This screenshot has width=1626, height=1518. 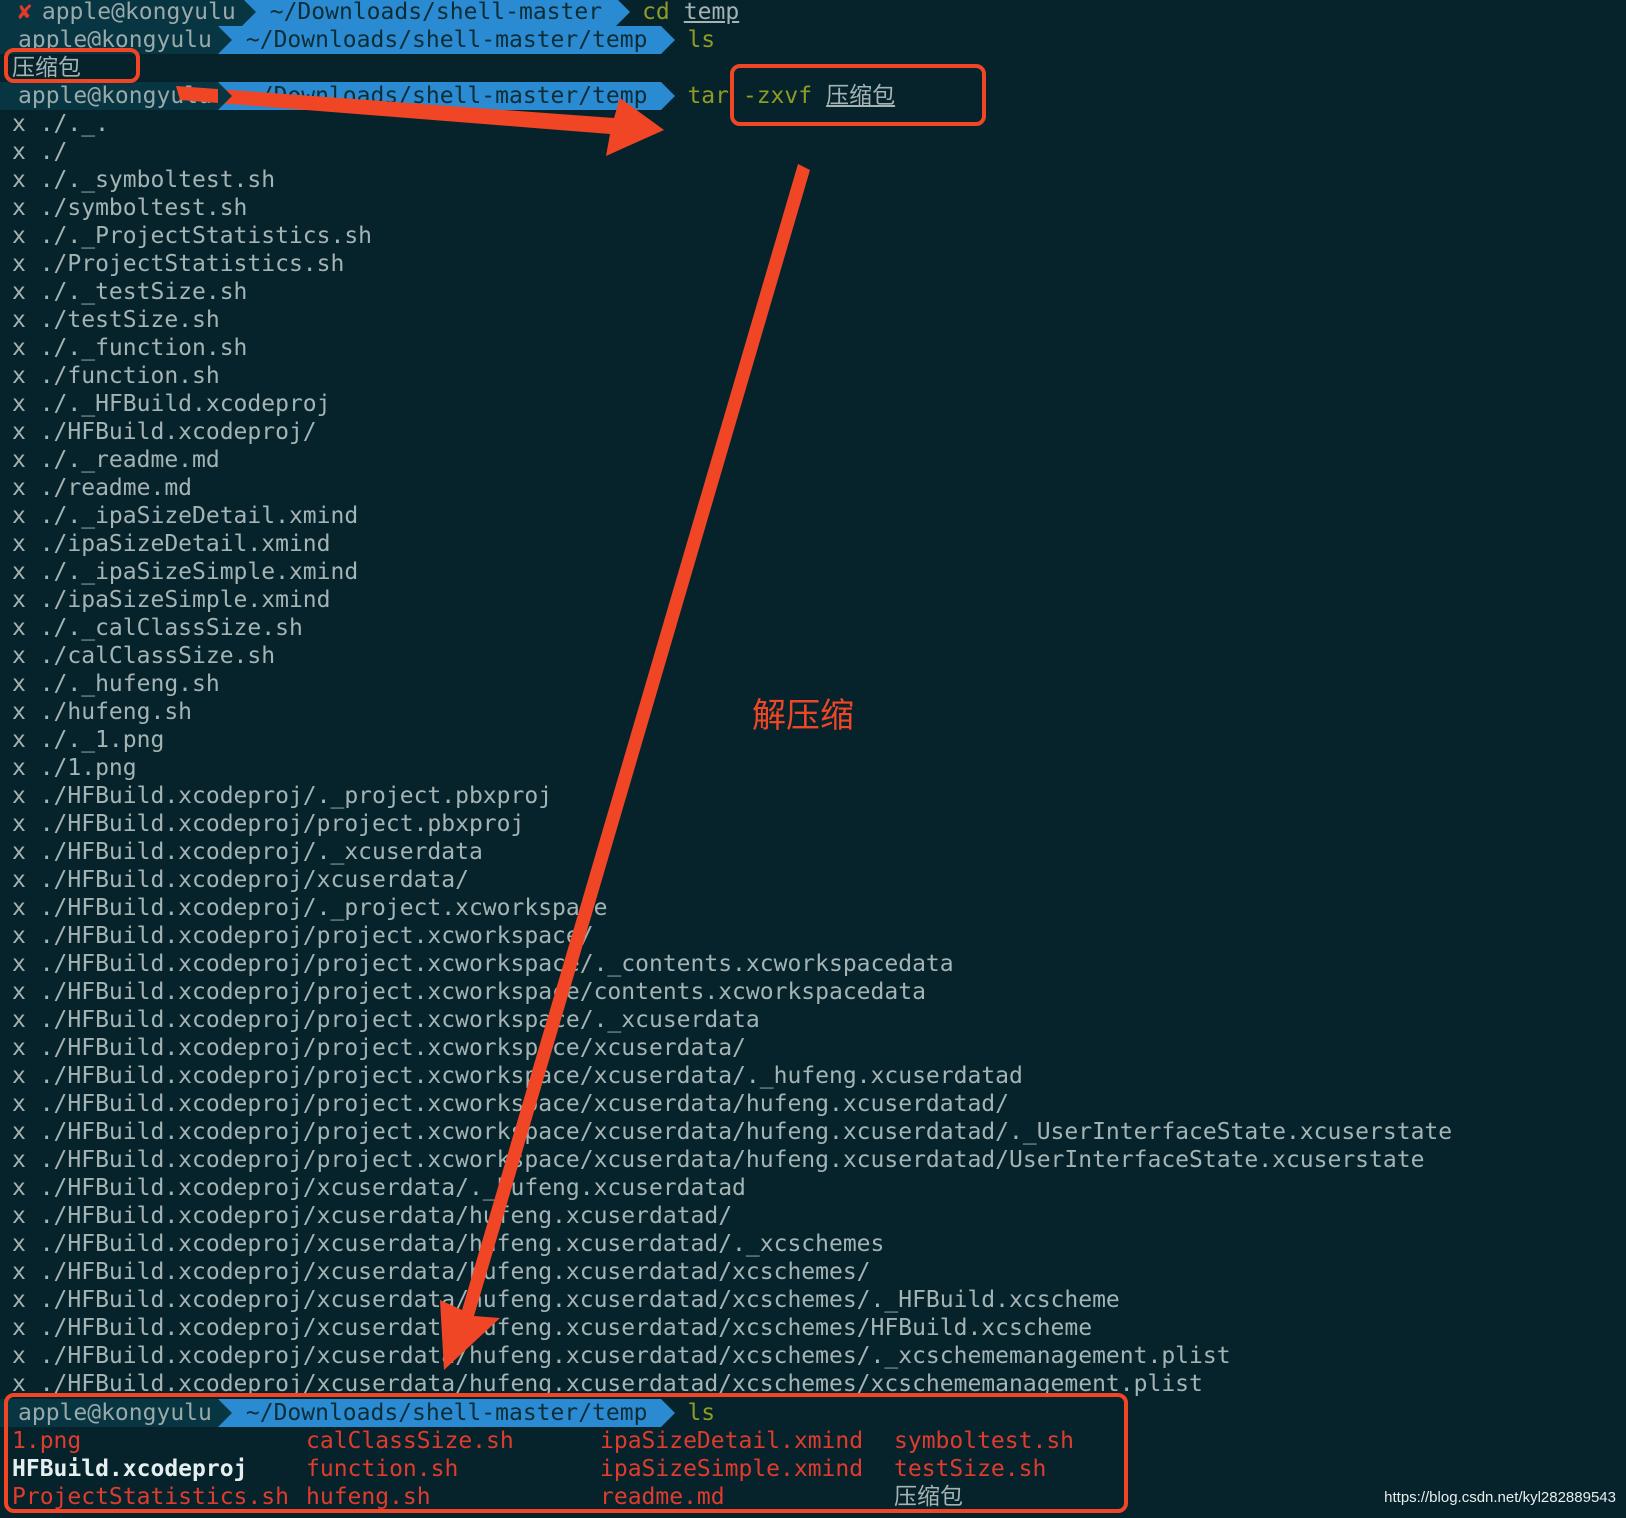 What do you see at coordinates (420, 121) in the screenshot?
I see `arrow-icon` at bounding box center [420, 121].